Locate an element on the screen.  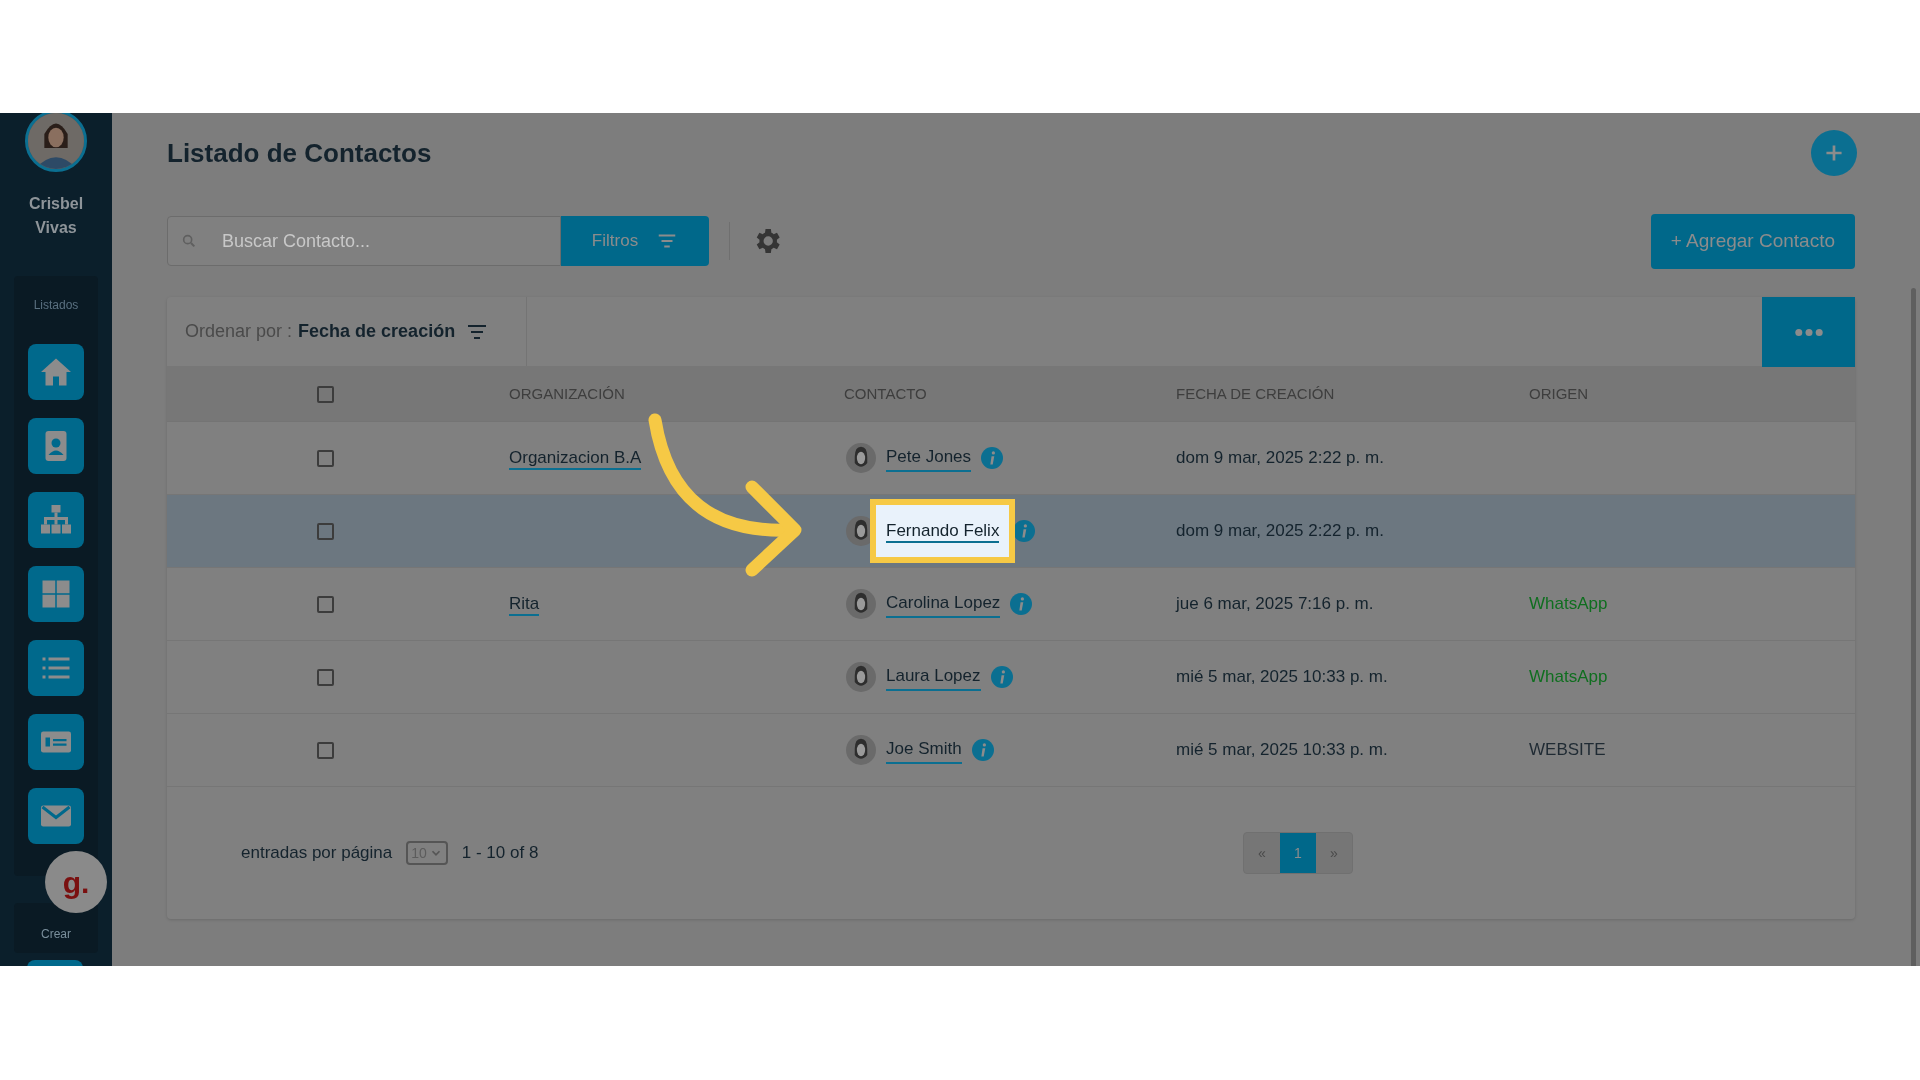
contact-card-nav-button is located at coordinates (56, 446).